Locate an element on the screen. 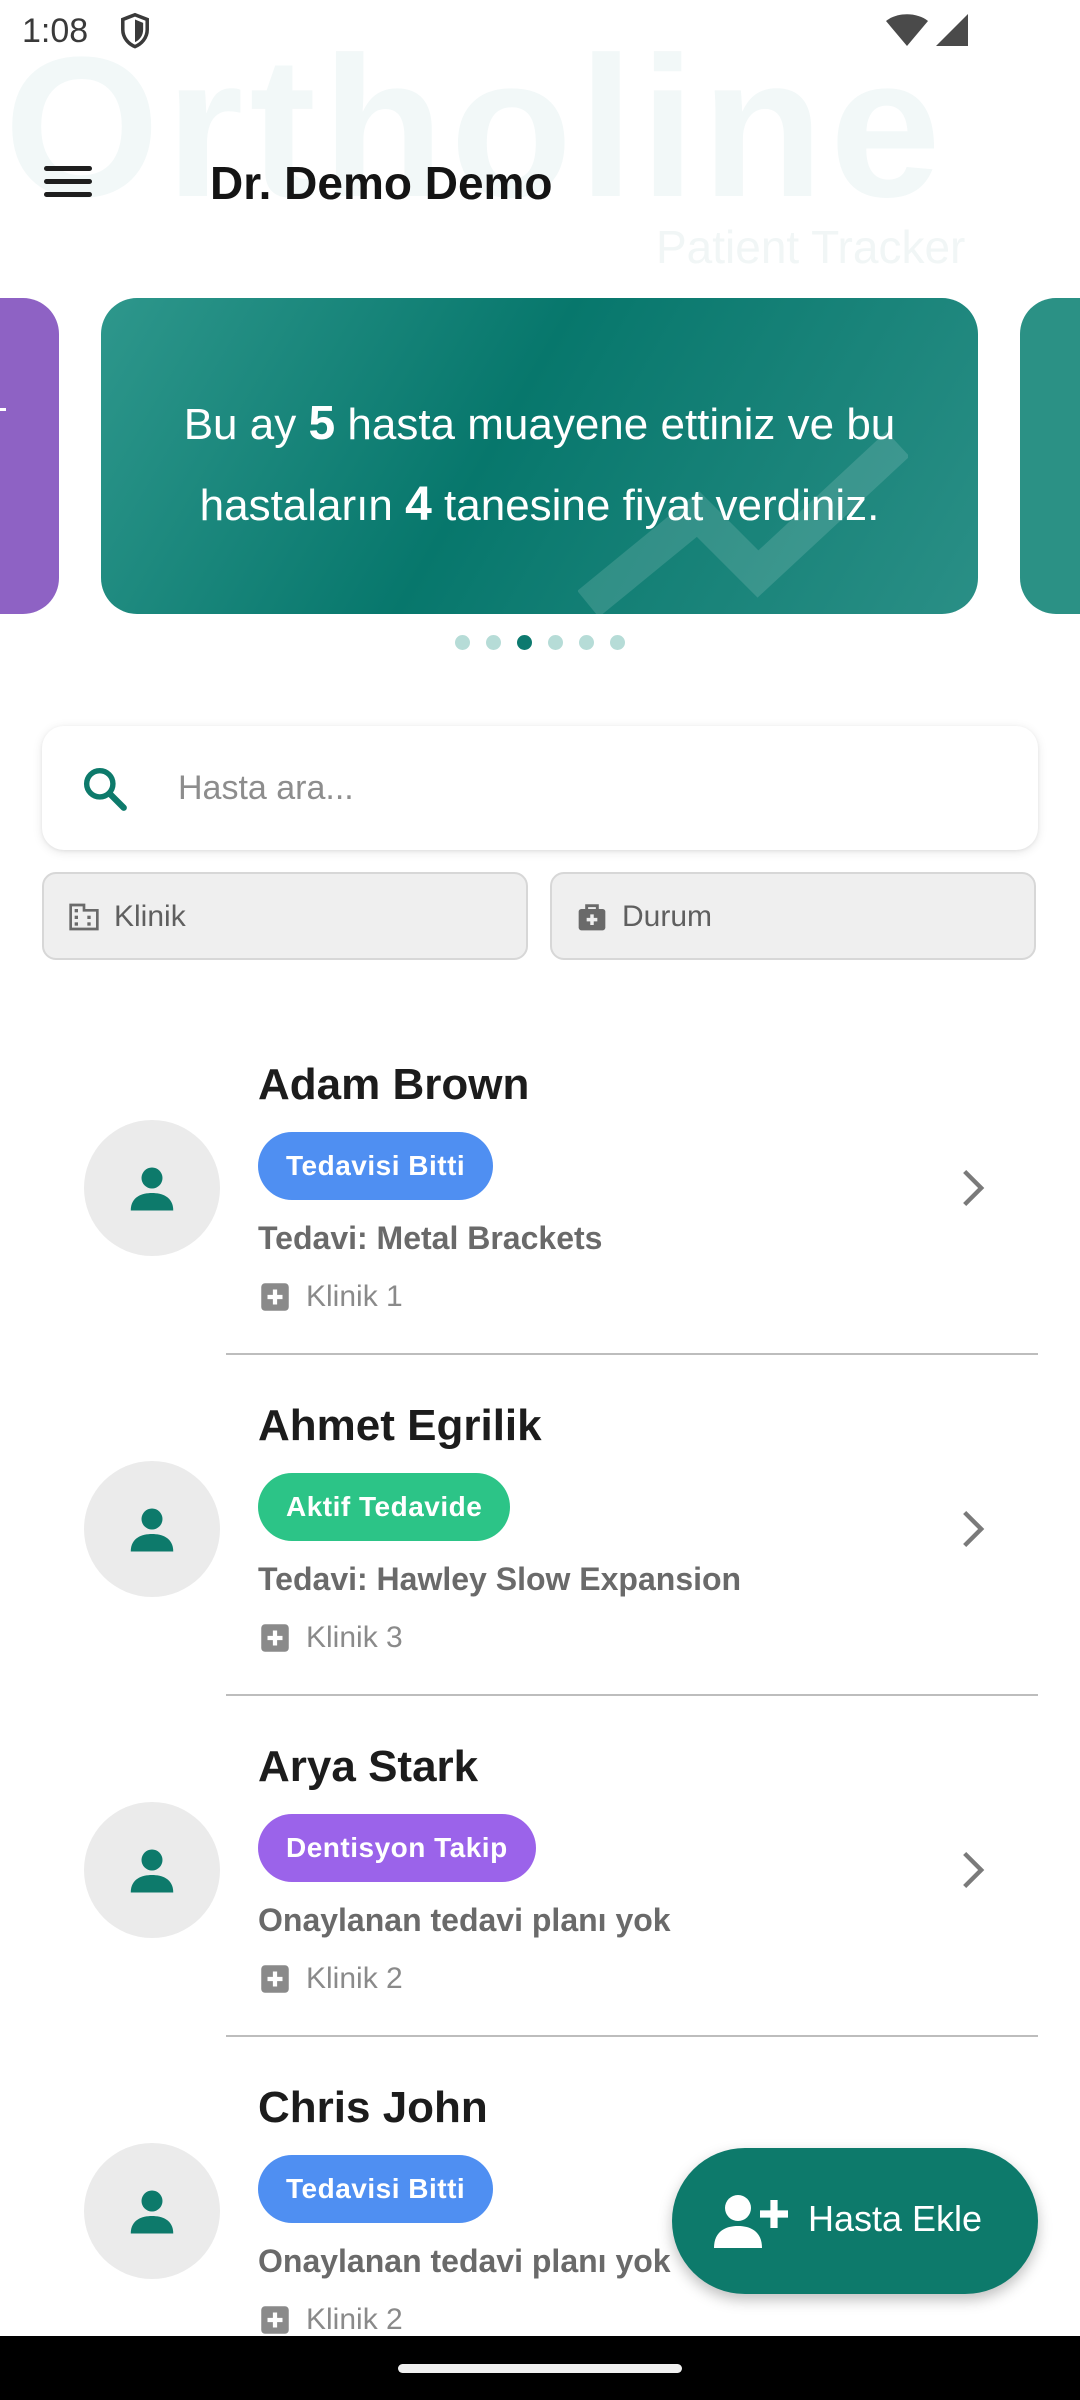 The height and width of the screenshot is (2400, 1080). building-icon is located at coordinates (84, 917).